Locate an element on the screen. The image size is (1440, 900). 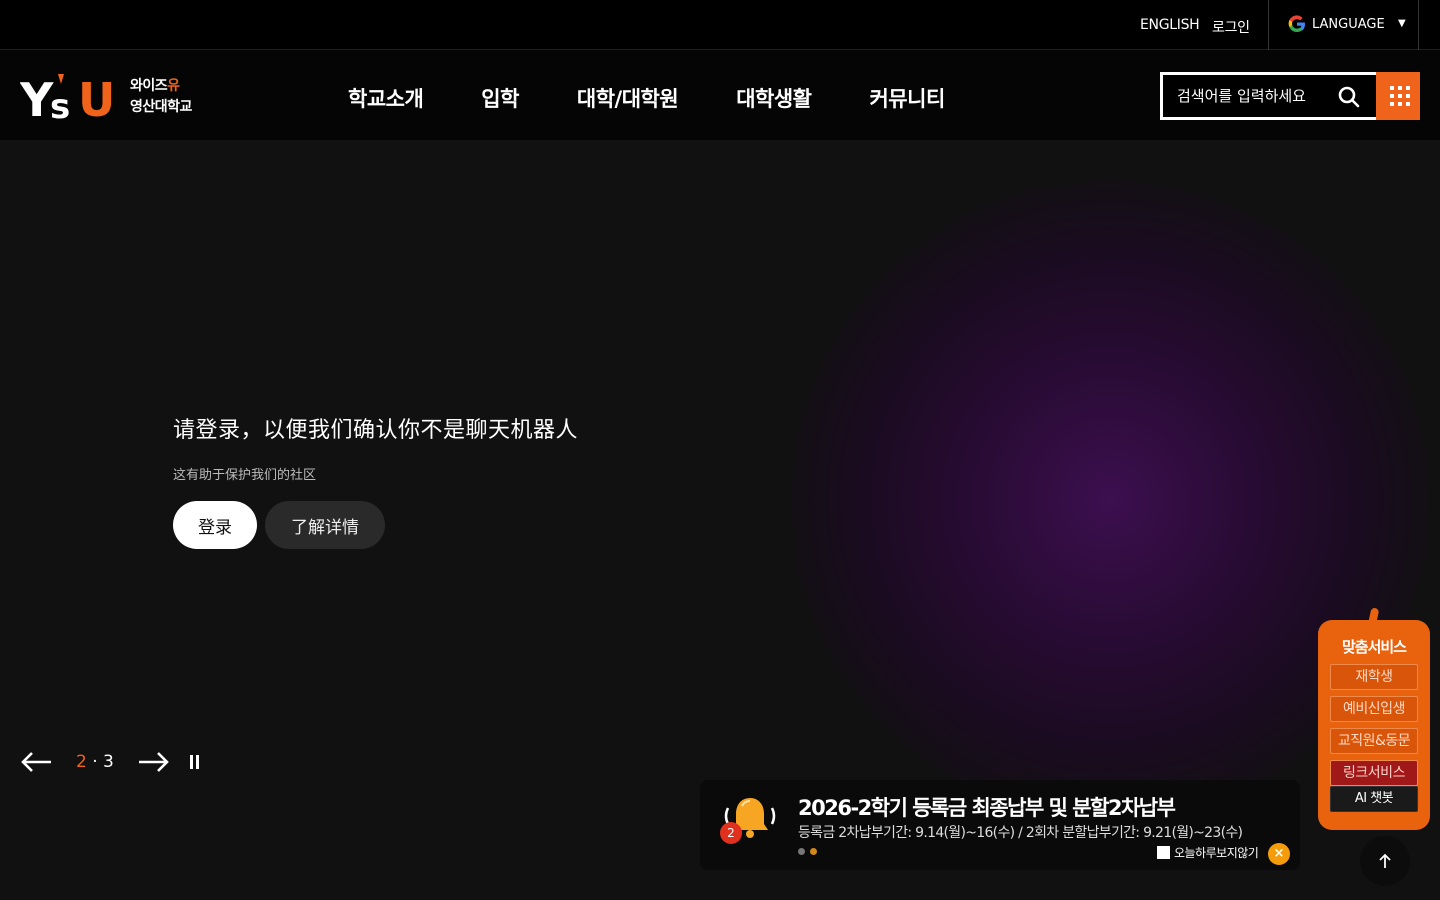
all-menu-button is located at coordinates (1400, 96).